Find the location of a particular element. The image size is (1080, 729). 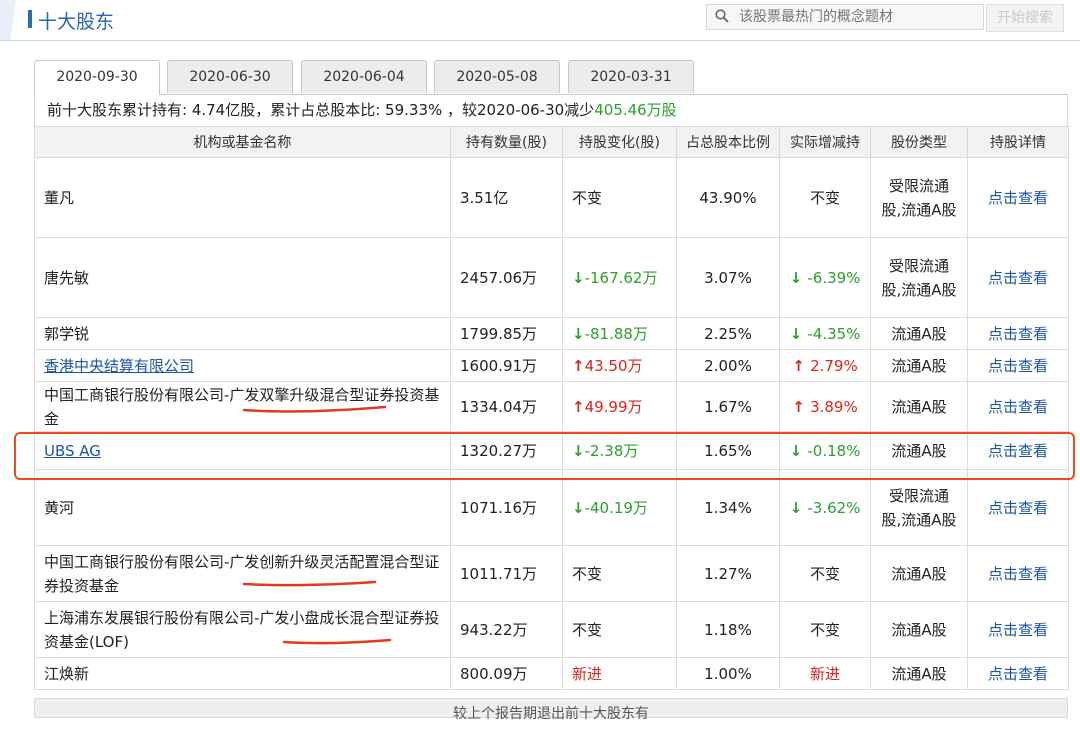

holding-change: ↓-2.38万 is located at coordinates (619, 450).